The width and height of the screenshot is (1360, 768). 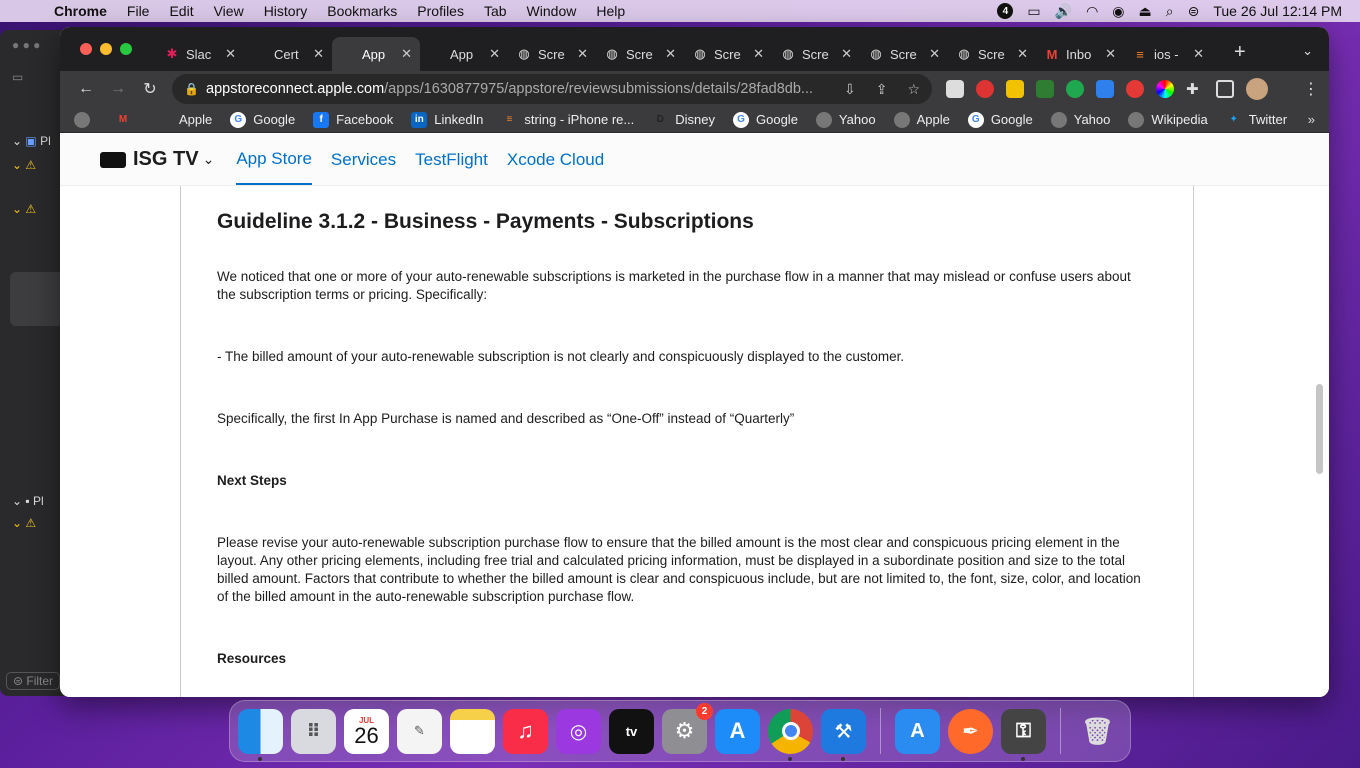 I want to click on menu-window: Window, so click(x=552, y=11).